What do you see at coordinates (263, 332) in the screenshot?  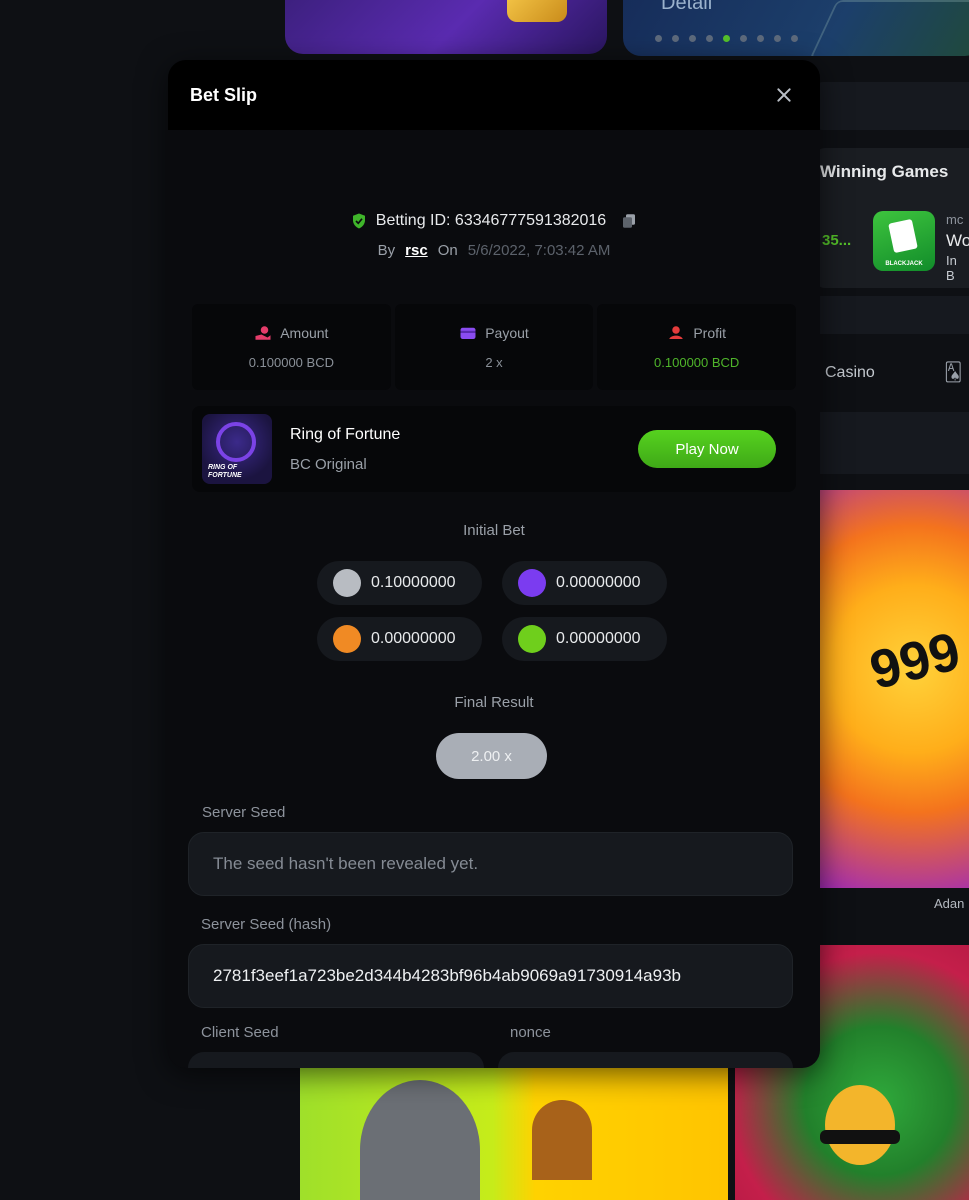 I see `money-hand-icon` at bounding box center [263, 332].